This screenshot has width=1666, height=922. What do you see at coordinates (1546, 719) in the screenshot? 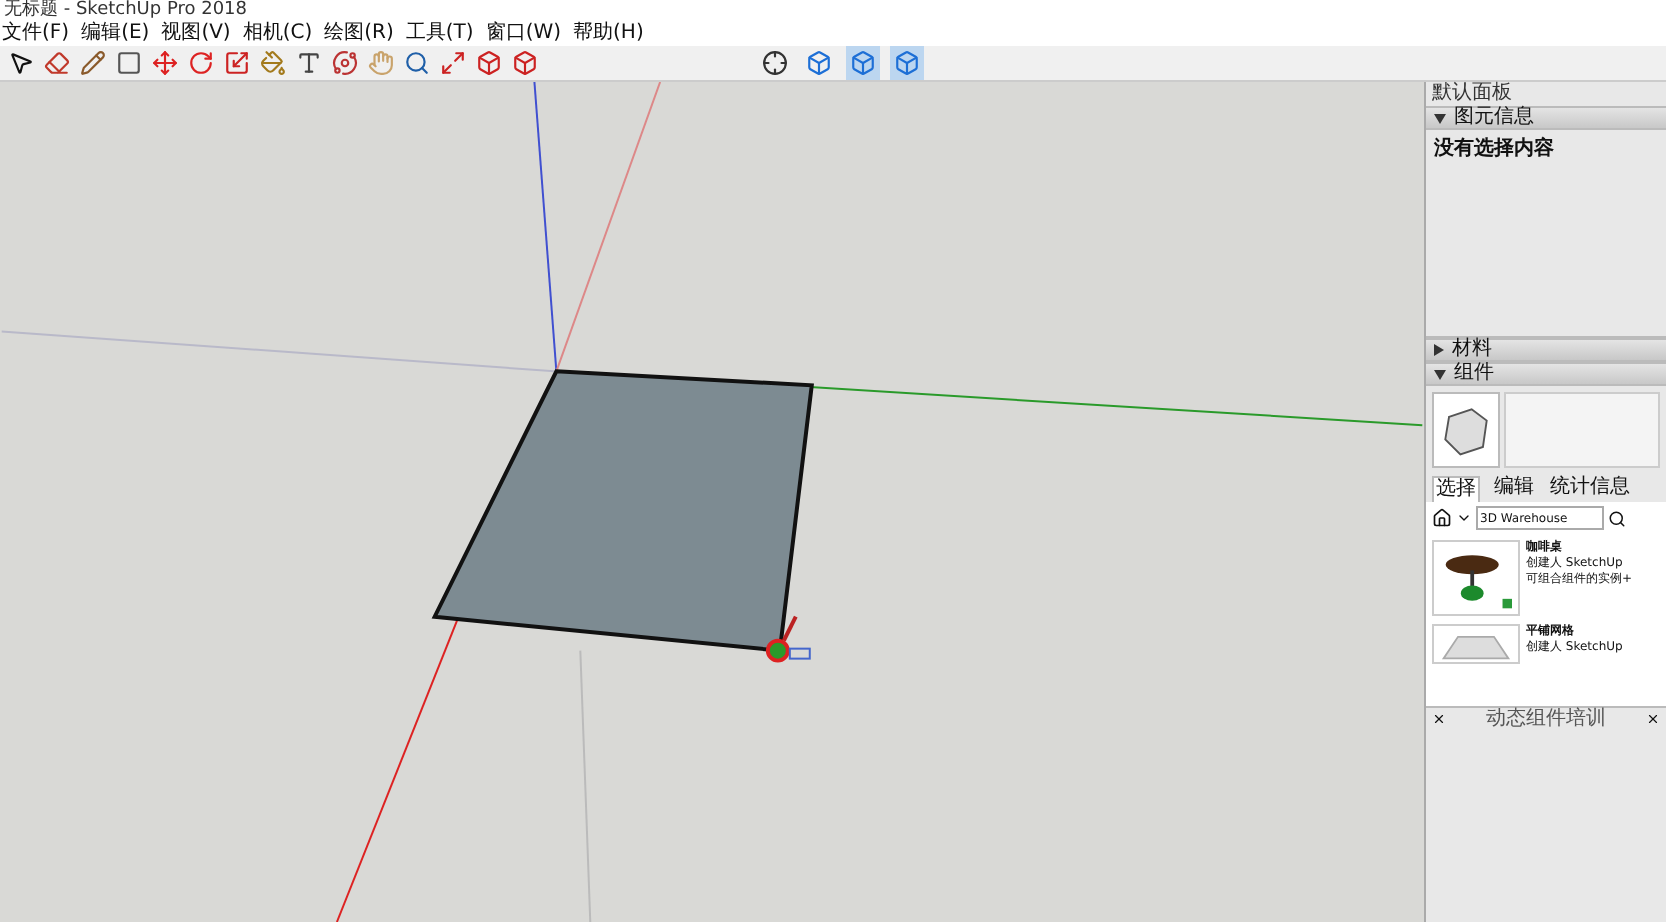
I see `panel-footer-text: 动态组件培训` at bounding box center [1546, 719].